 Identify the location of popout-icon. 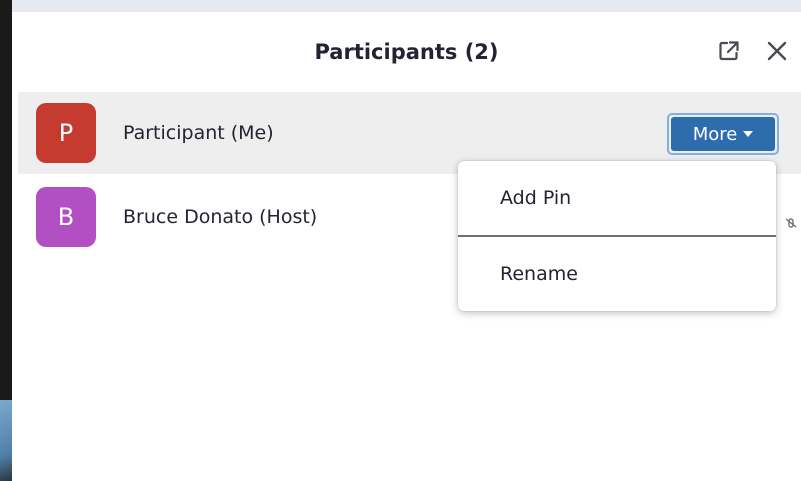
(729, 51).